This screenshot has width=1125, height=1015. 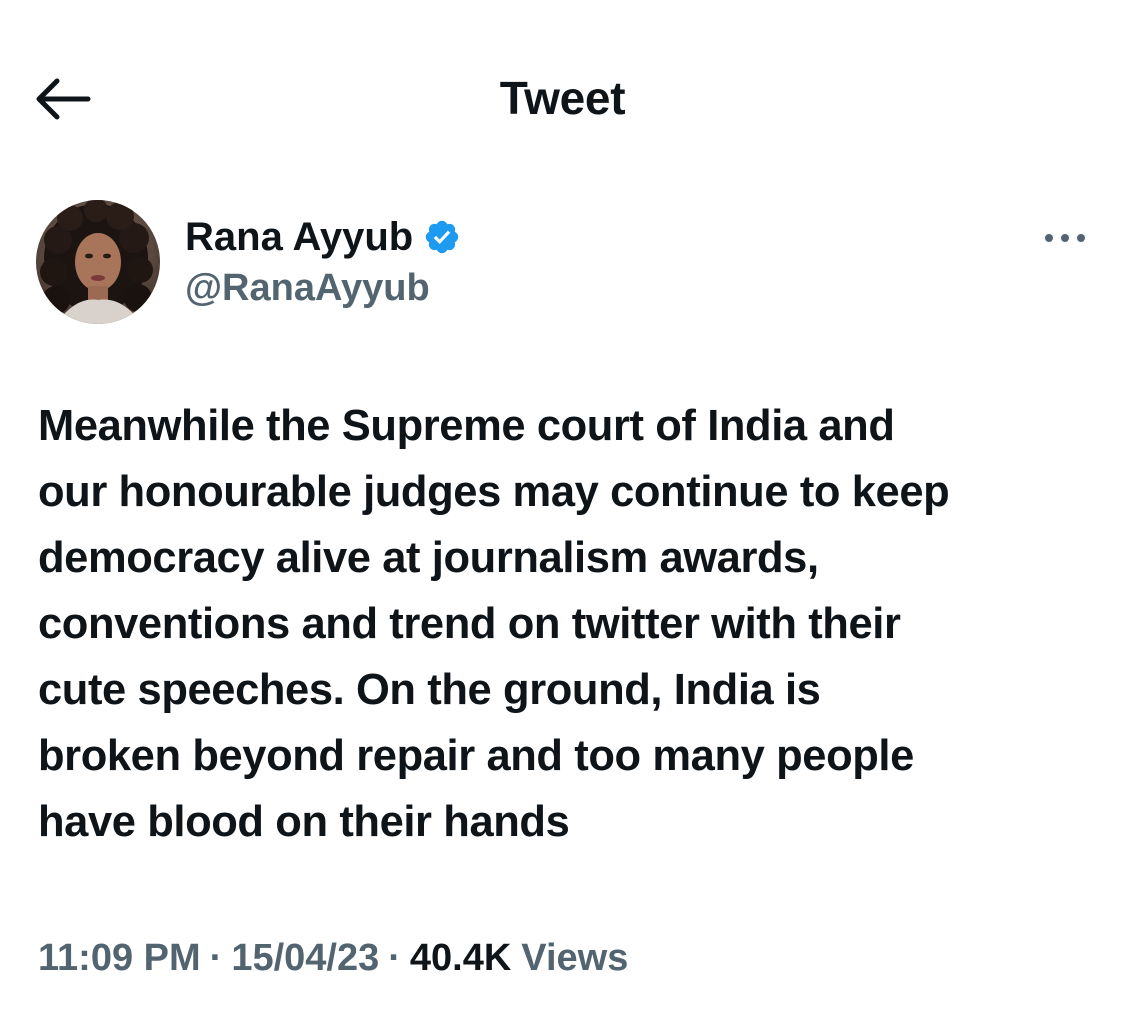 I want to click on more-options-button, so click(x=1065, y=238).